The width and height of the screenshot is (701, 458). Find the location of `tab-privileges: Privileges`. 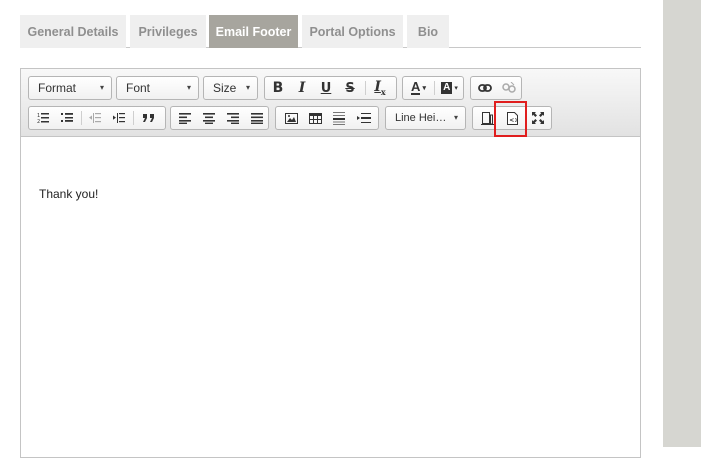

tab-privileges: Privileges is located at coordinates (168, 31).